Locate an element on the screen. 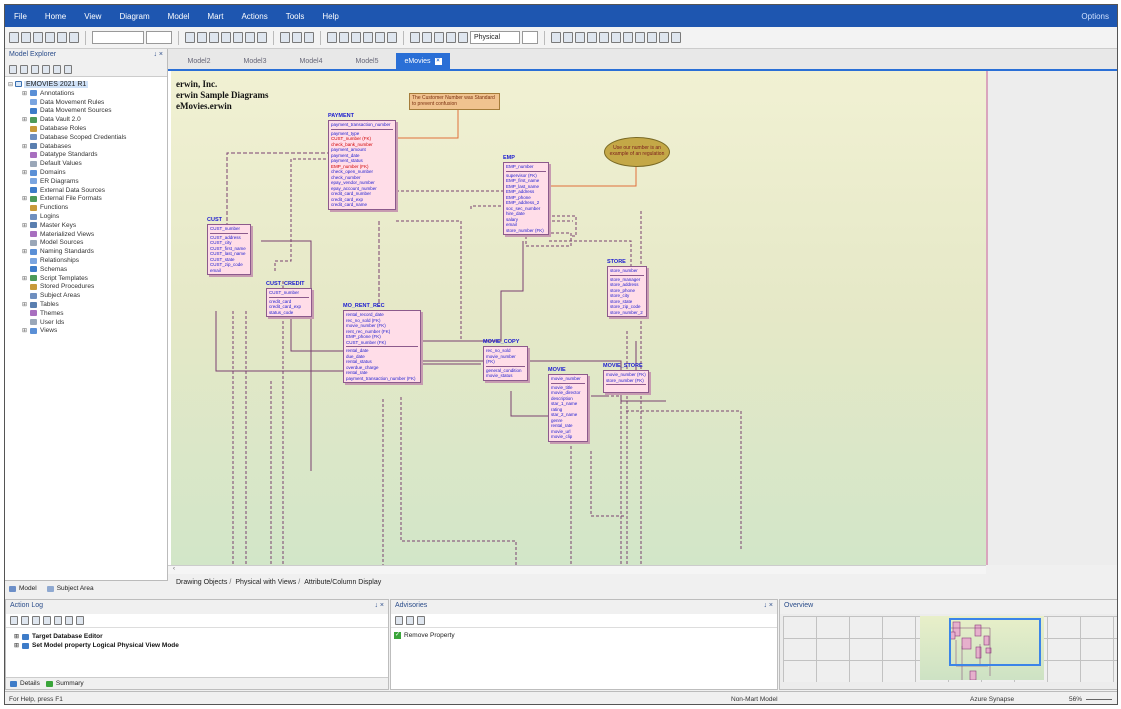 The height and width of the screenshot is (709, 1121). overview-grid is located at coordinates (950, 649).